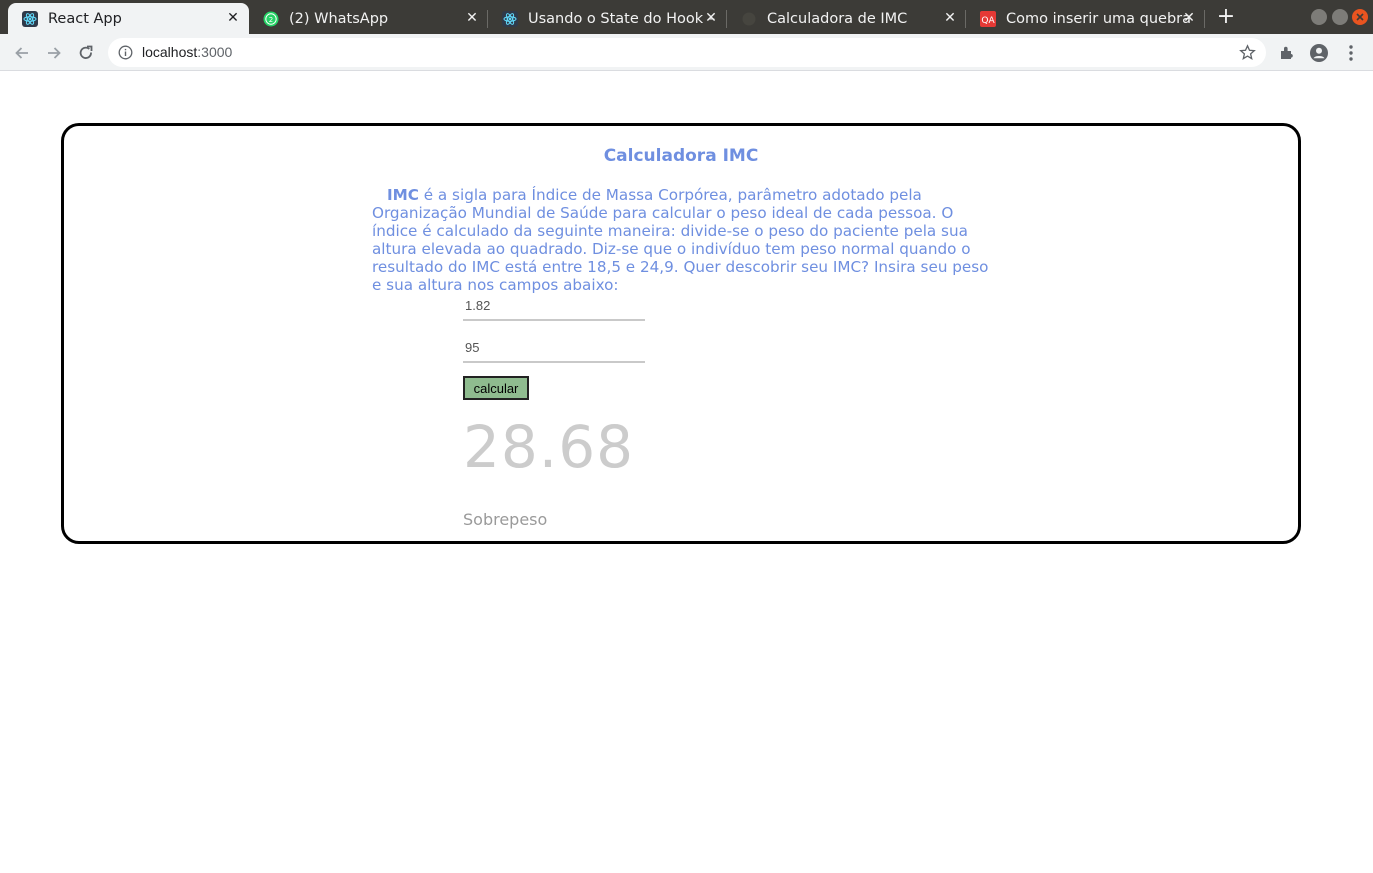 This screenshot has height=873, width=1373. Describe the element at coordinates (170, 52) in the screenshot. I see `url-host: localhost` at that location.